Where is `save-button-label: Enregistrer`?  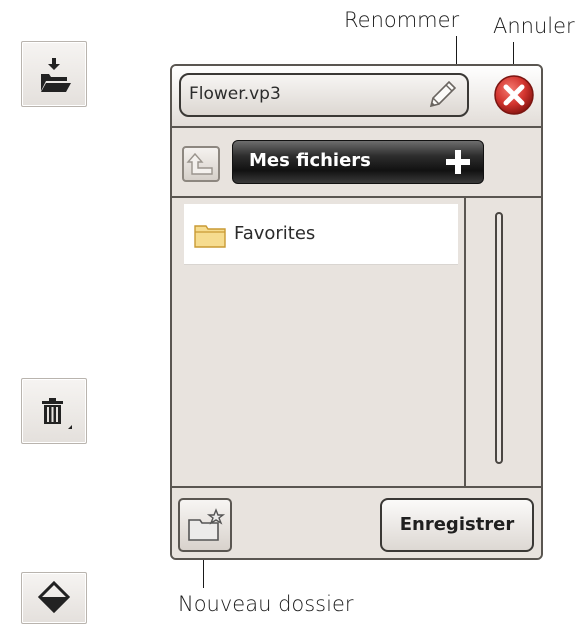
save-button-label: Enregistrer is located at coordinates (457, 524).